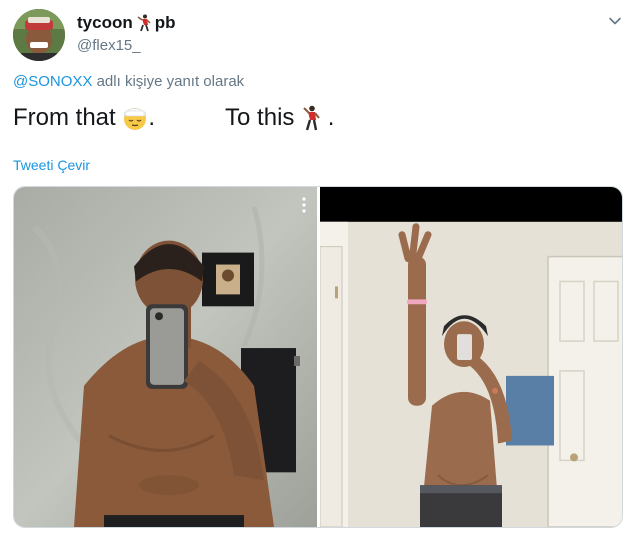  I want to click on face-with-head-bandage-icon, so click(135, 119).